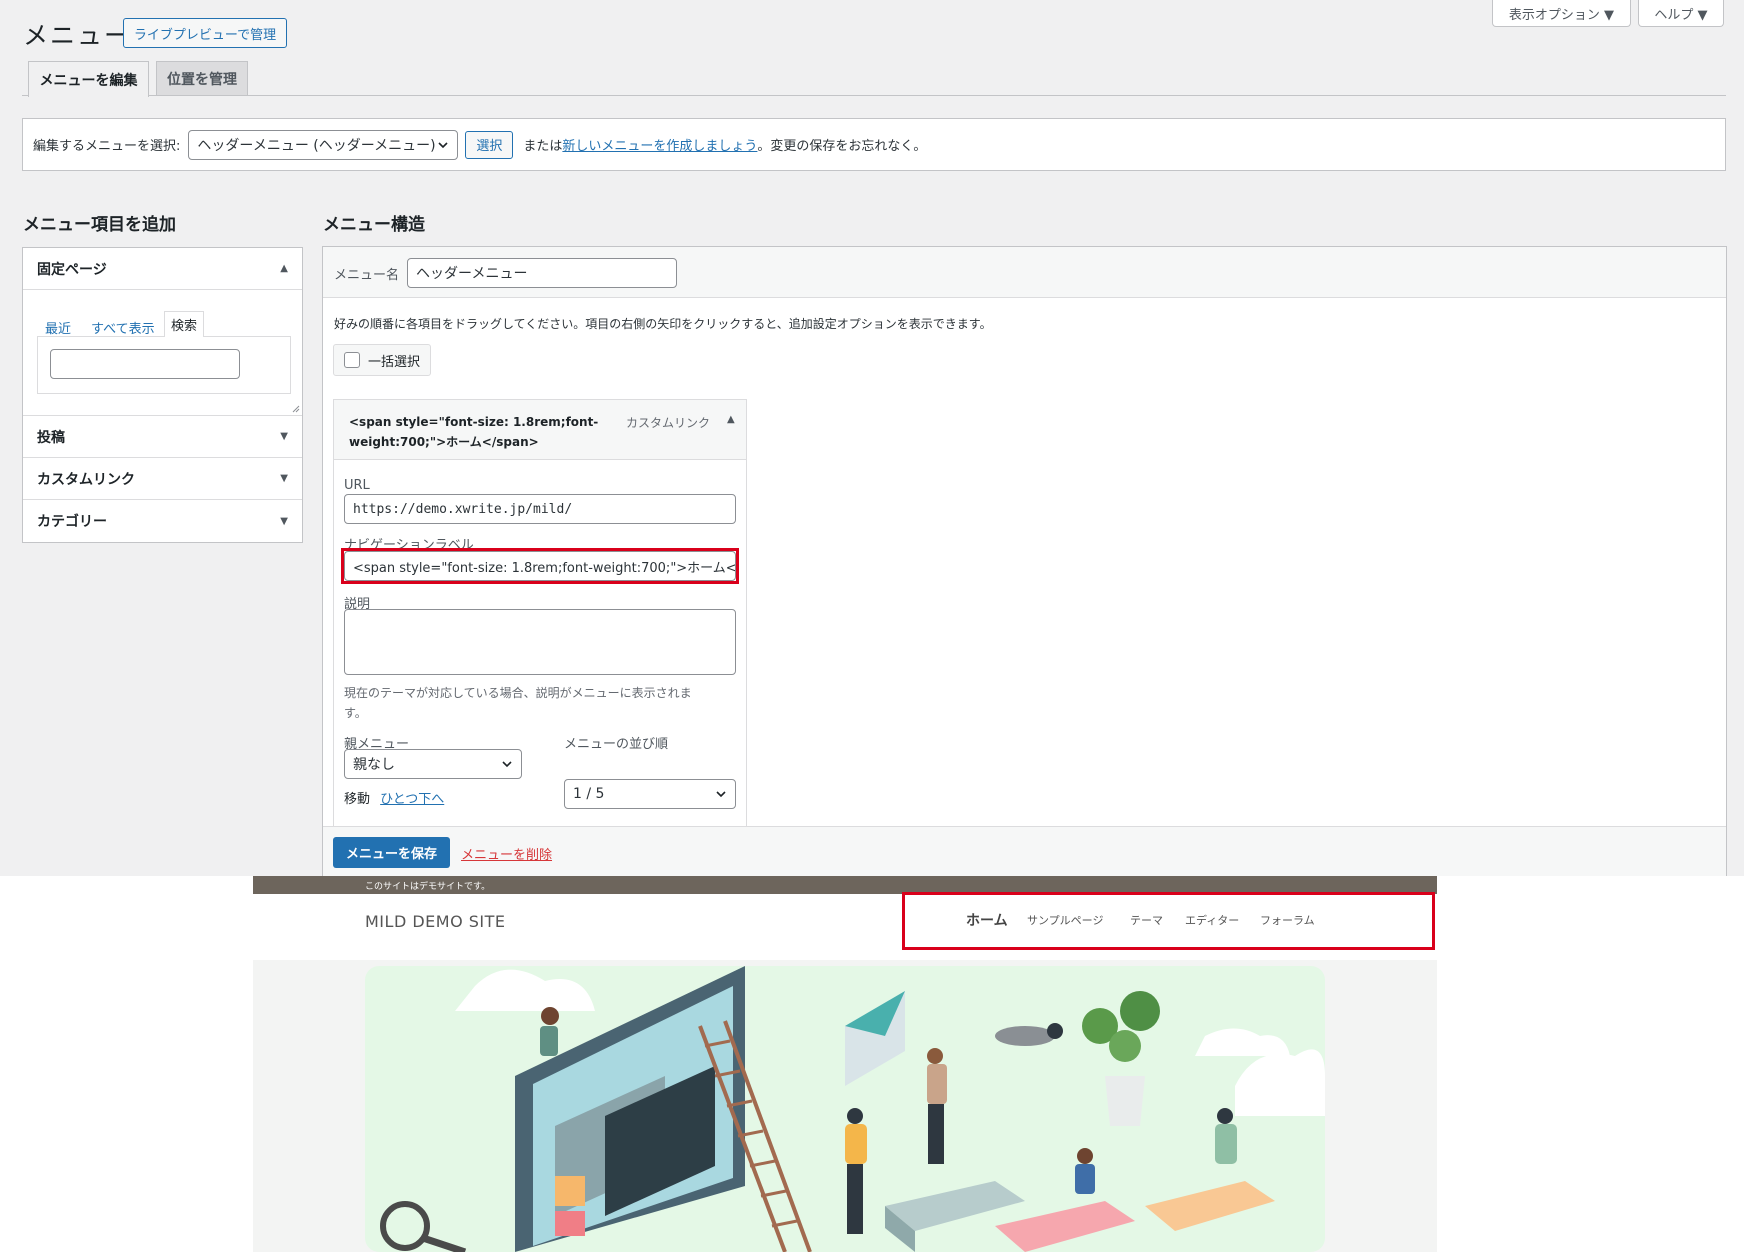 Image resolution: width=1744 pixels, height=1252 pixels. Describe the element at coordinates (433, 764) in the screenshot. I see `parent-menu-select: 親なし` at that location.